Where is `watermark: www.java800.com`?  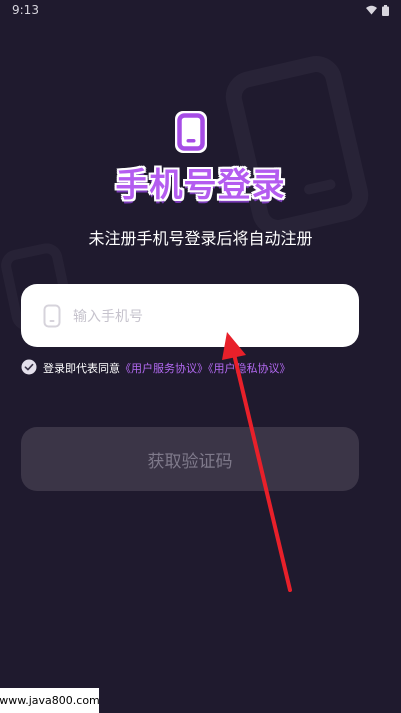
watermark: www.java800.com is located at coordinates (50, 700).